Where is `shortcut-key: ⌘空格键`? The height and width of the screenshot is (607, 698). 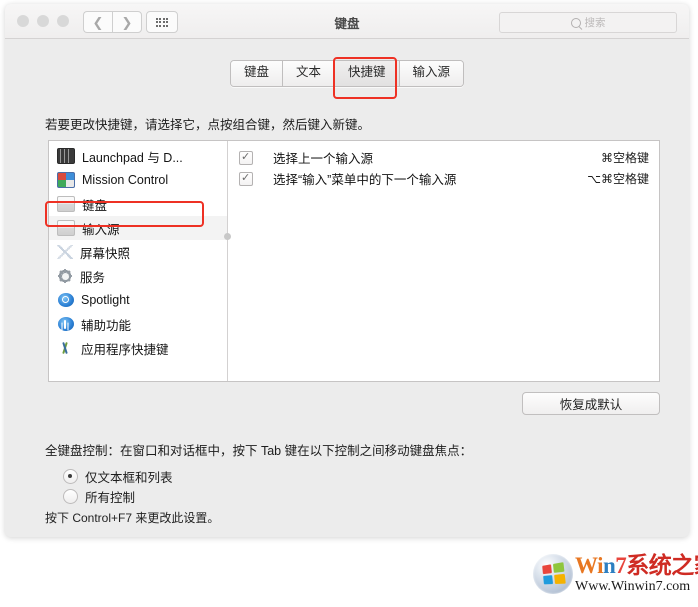
shortcut-key: ⌘空格键 is located at coordinates (625, 157).